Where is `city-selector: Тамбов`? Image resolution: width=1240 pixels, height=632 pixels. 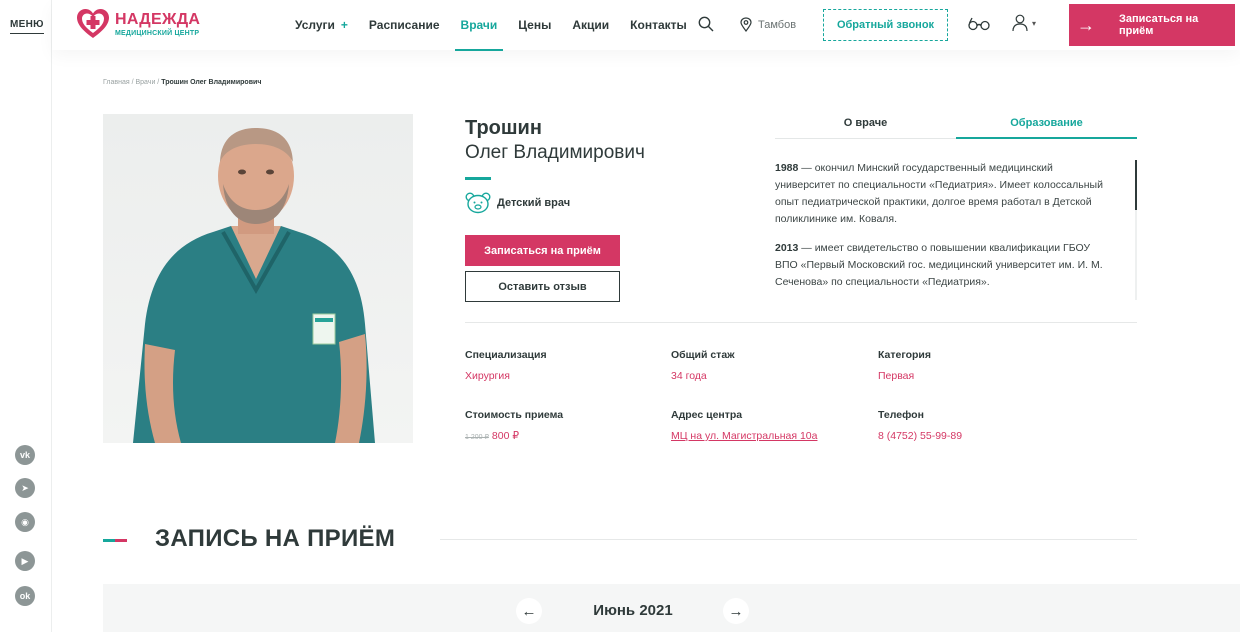 city-selector: Тамбов is located at coordinates (768, 24).